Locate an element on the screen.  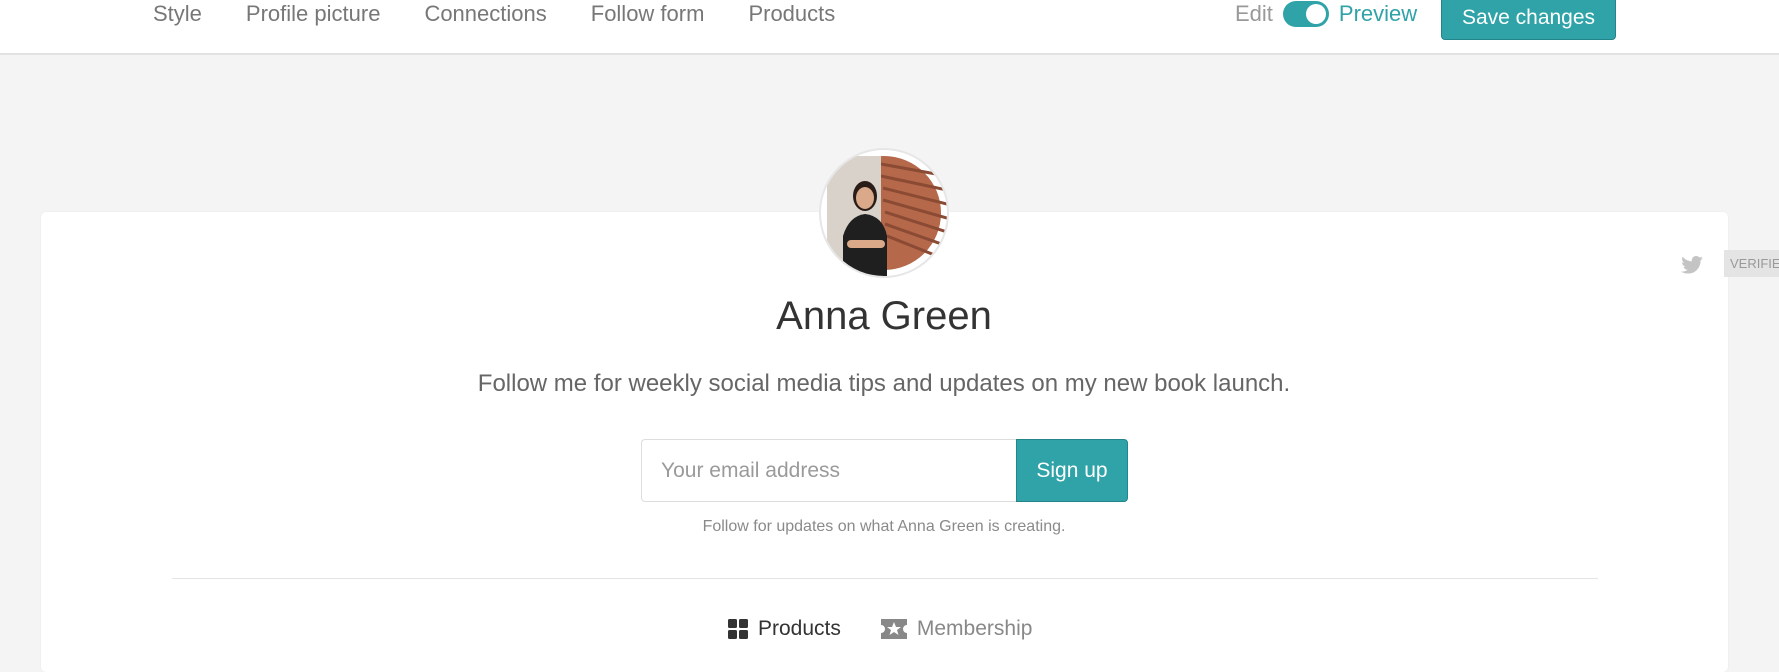
twitter-icon is located at coordinates (1692, 265).